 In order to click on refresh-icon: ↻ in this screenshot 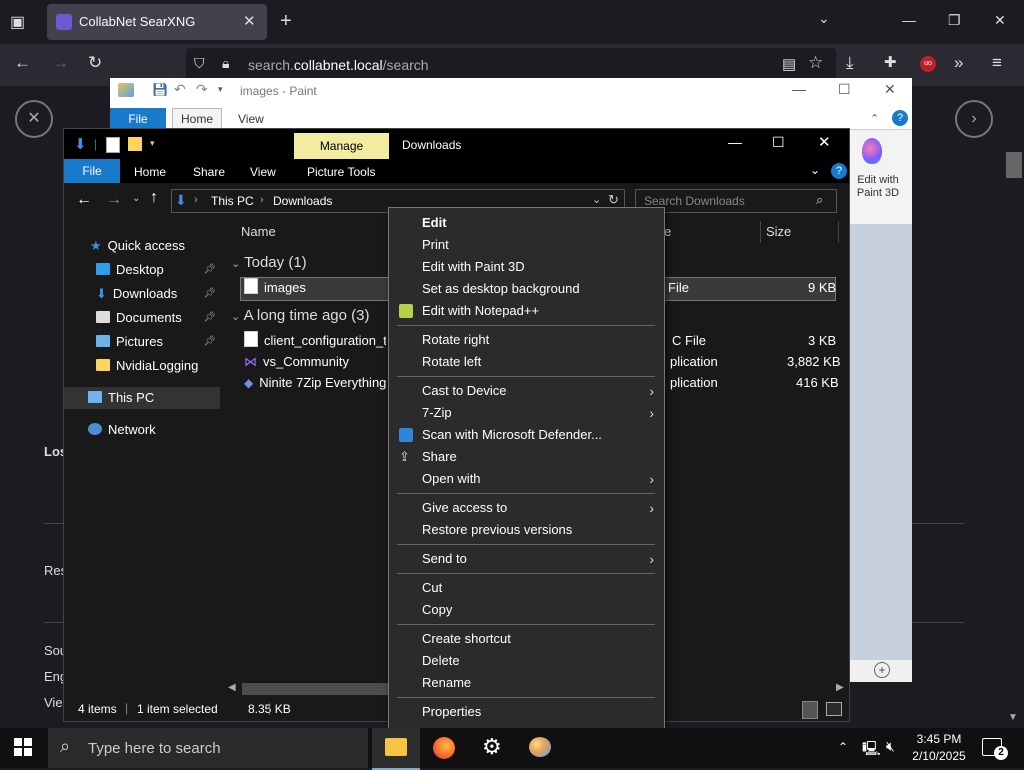, I will do `click(613, 200)`.